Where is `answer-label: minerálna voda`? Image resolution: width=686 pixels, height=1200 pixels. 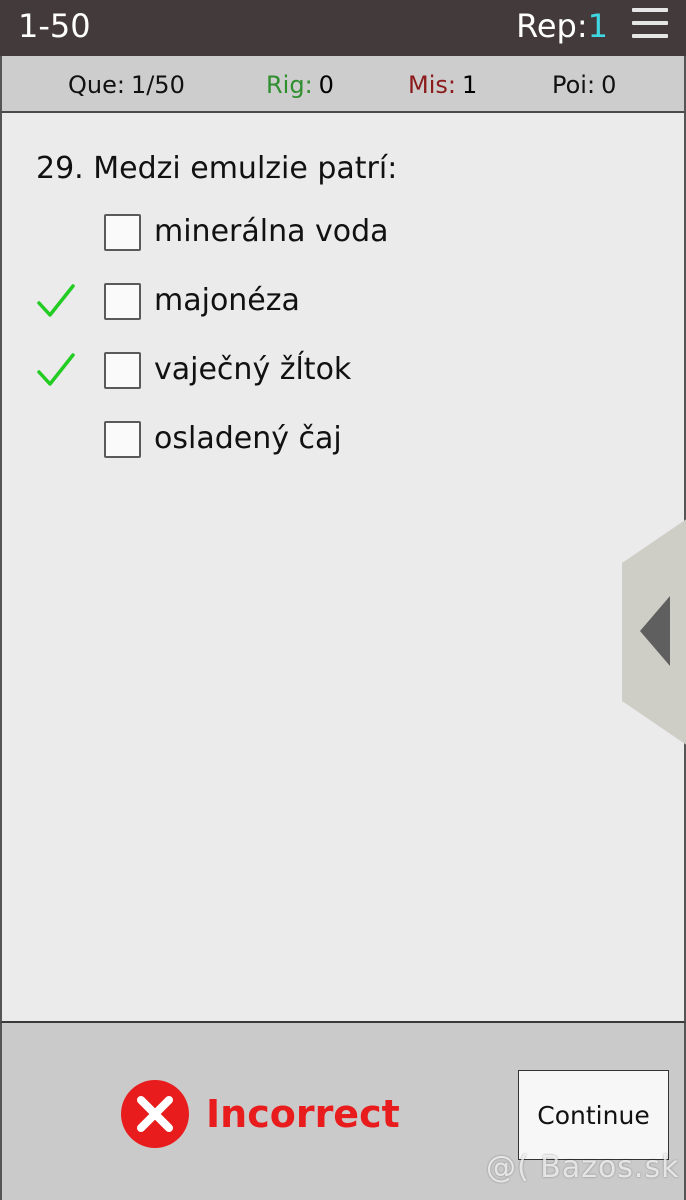
answer-label: minerálna voda is located at coordinates (271, 231).